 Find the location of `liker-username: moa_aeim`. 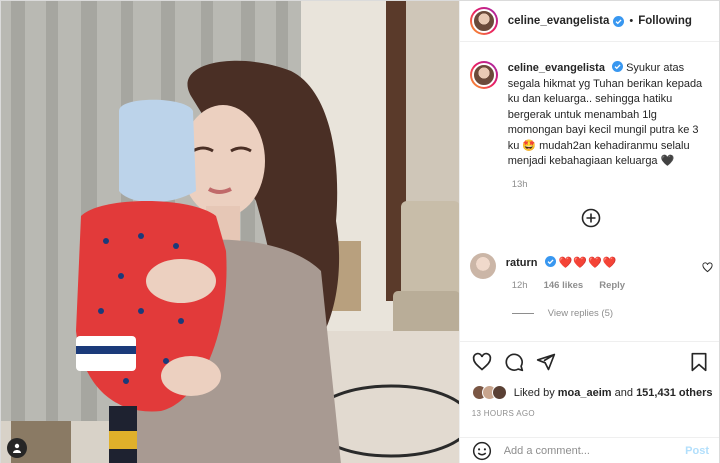

liker-username: moa_aeim is located at coordinates (585, 393).